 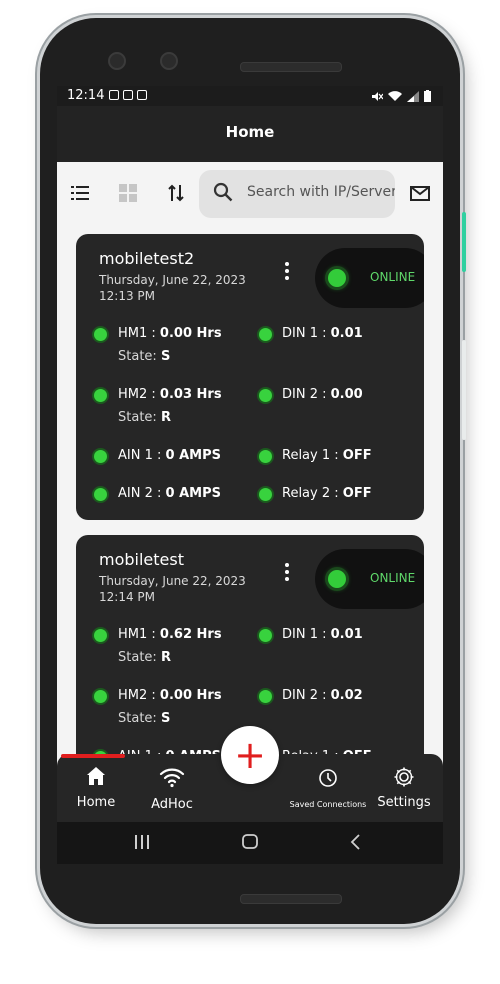 What do you see at coordinates (170, 695) in the screenshot?
I see `hm2-reading: HM2 : 0.00 Hrs` at bounding box center [170, 695].